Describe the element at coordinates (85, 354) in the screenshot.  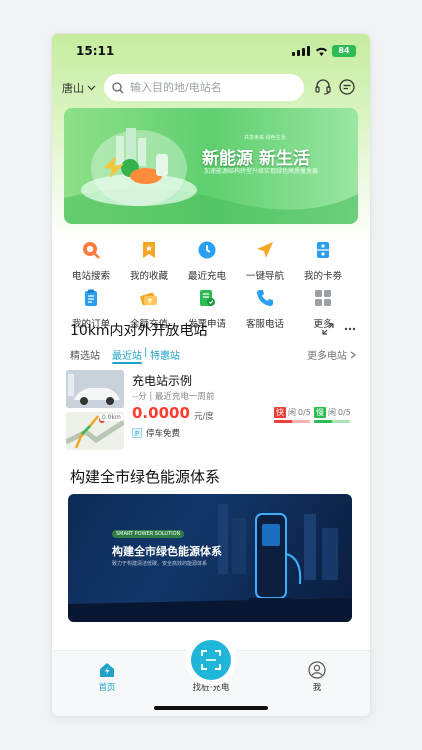
I see `tab-featured: 精选站` at that location.